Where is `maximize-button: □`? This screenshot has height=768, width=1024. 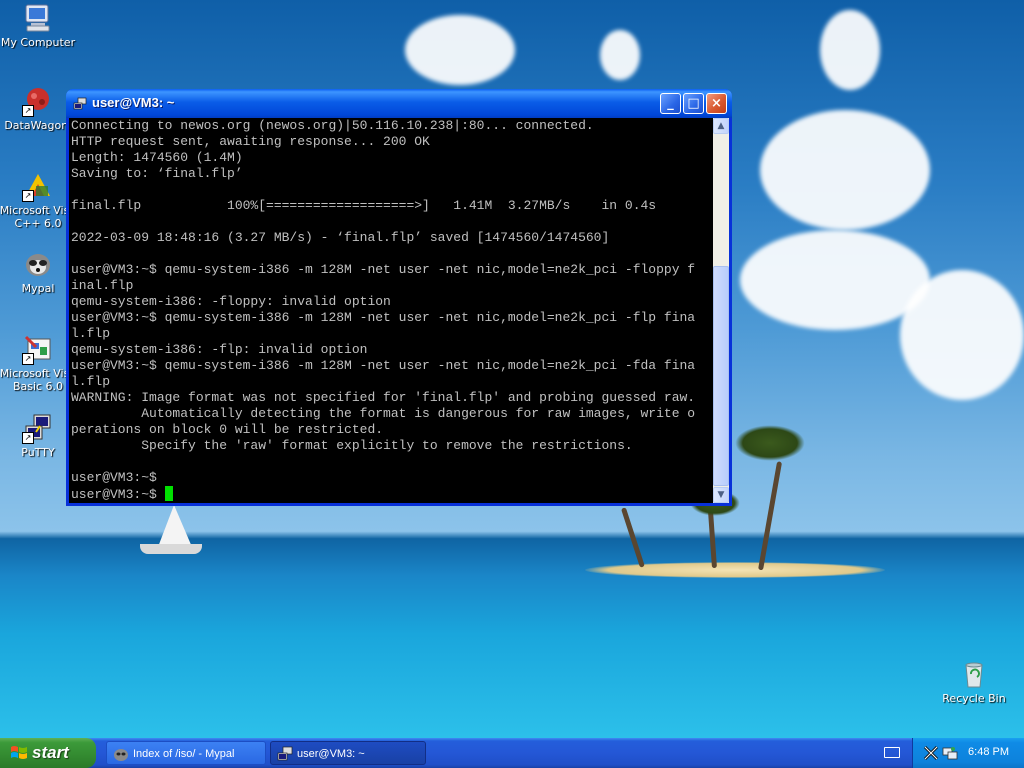 maximize-button: □ is located at coordinates (693, 103).